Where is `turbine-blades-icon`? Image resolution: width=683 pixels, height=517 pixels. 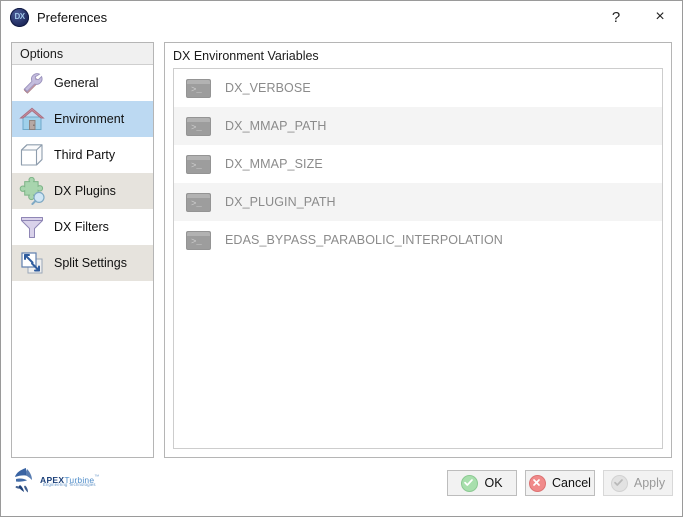 turbine-blades-icon is located at coordinates (23, 480).